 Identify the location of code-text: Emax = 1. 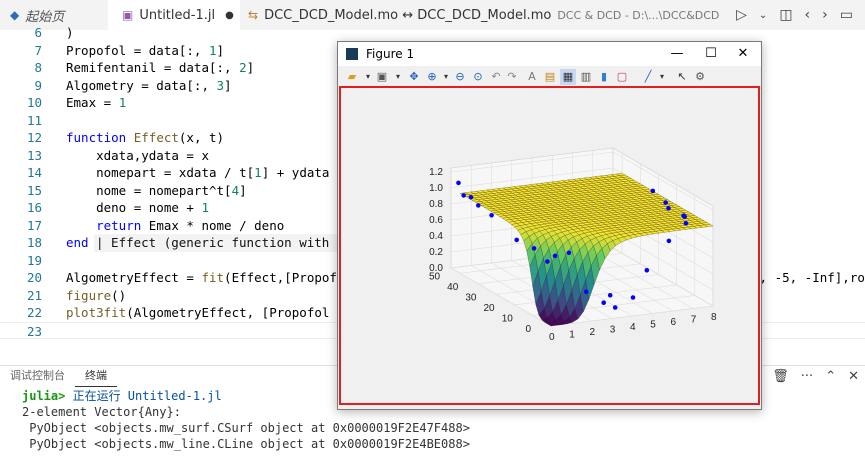
(96, 102).